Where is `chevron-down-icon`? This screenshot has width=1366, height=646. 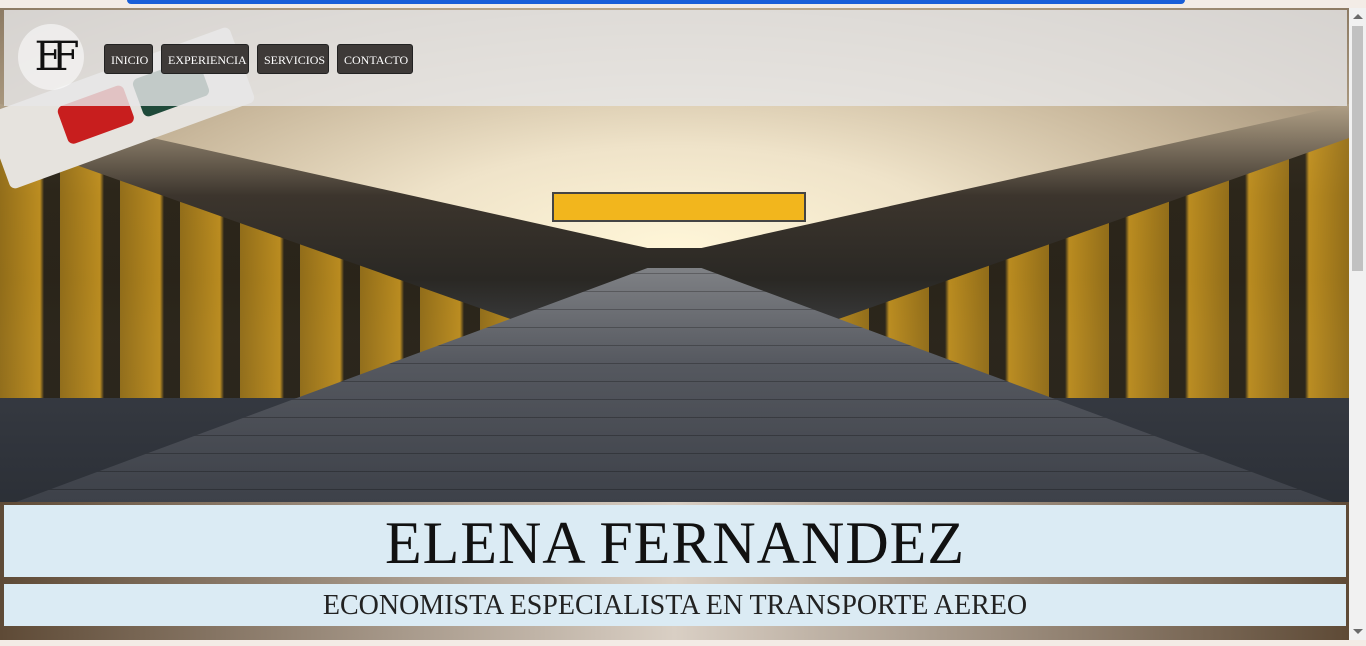 chevron-down-icon is located at coordinates (1358, 631).